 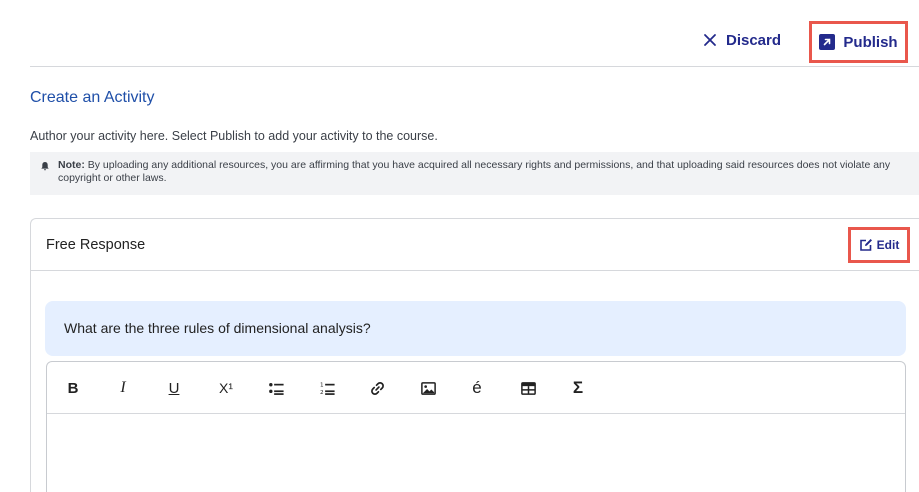 I want to click on bold-button: B, so click(x=73, y=388).